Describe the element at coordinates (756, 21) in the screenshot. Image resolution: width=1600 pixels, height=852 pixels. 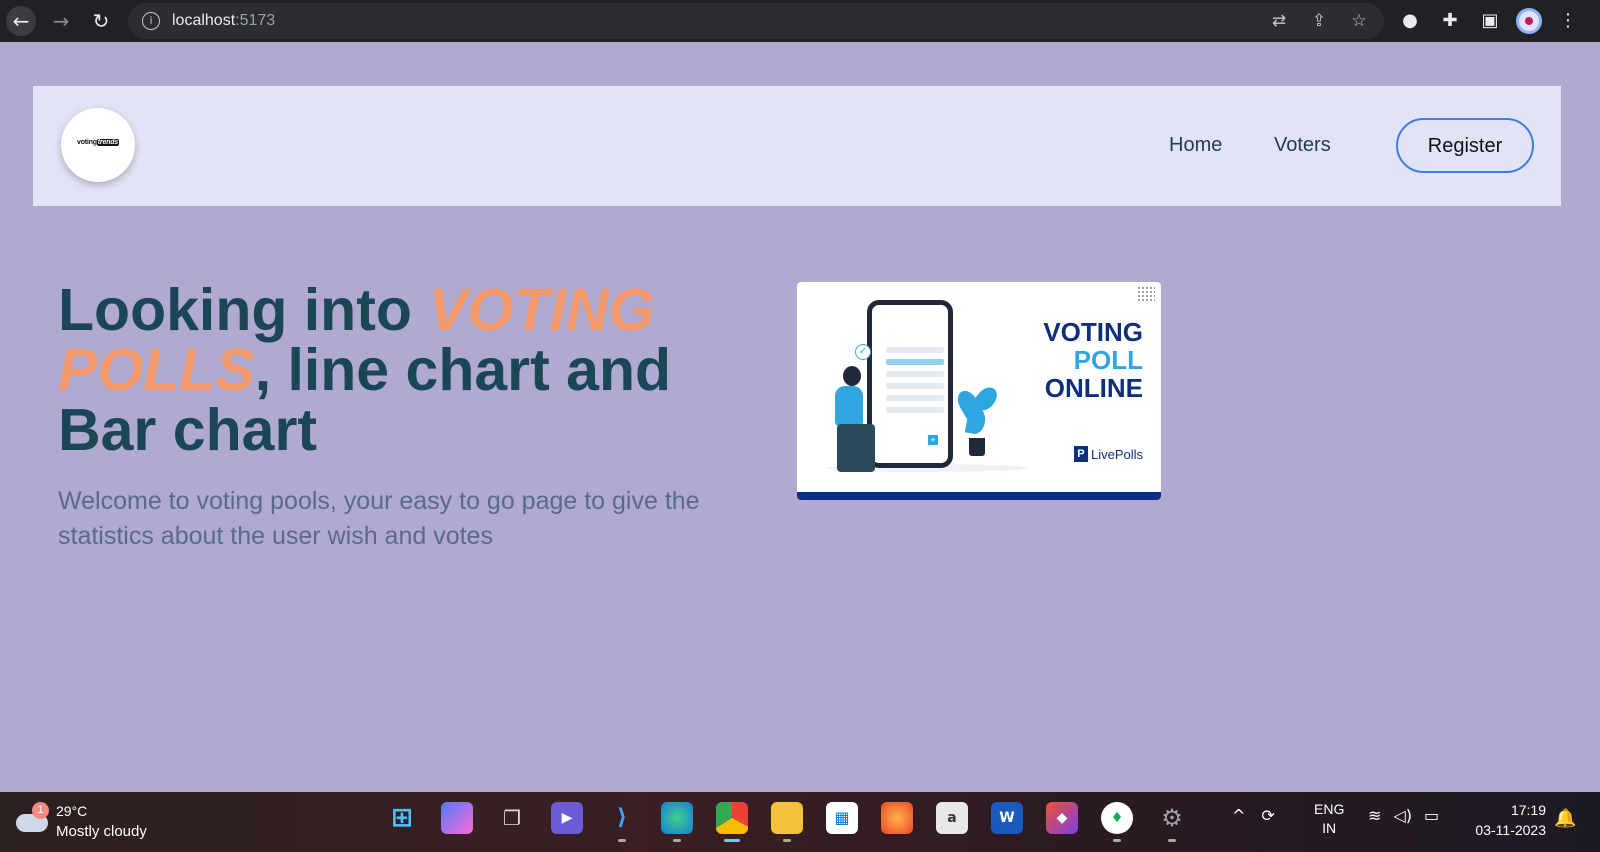
I see `address-bar: i localhost:5173 ⇄ ⇪ ☆` at that location.